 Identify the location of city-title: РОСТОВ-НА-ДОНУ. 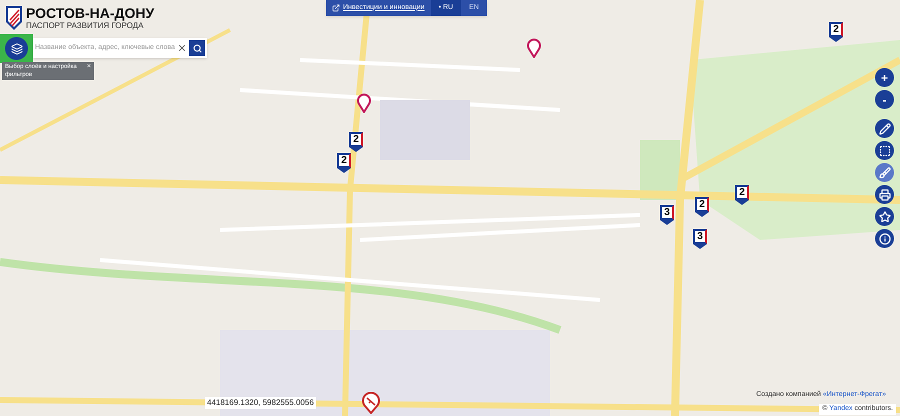
(90, 13).